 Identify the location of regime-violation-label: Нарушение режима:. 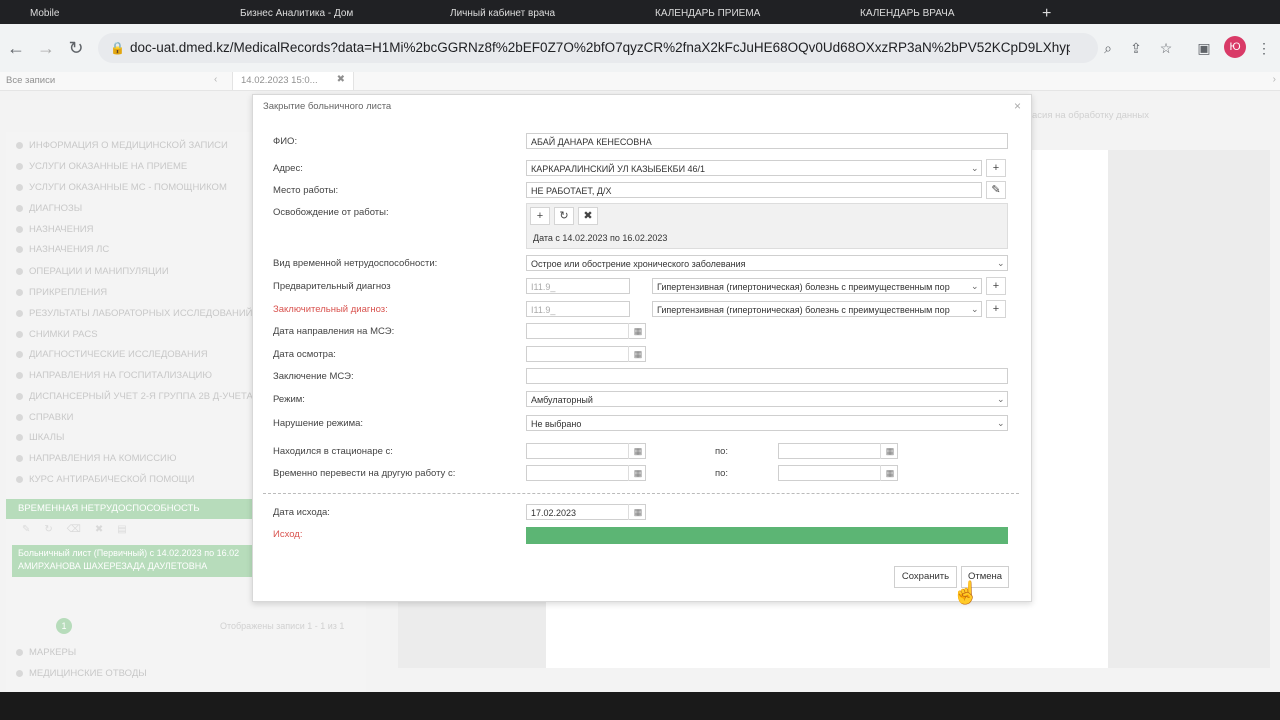
(318, 423).